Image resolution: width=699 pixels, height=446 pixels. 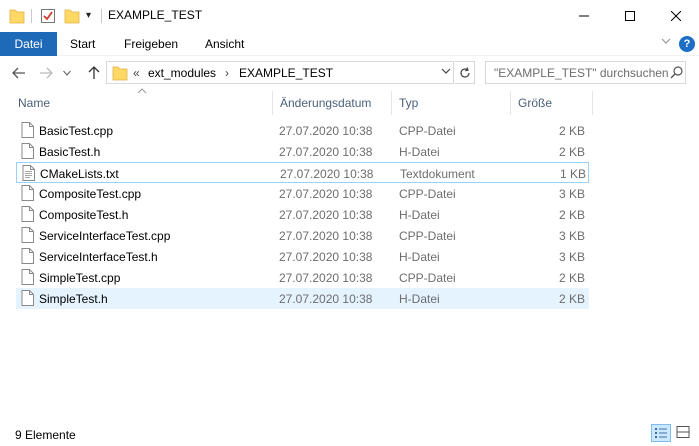 I want to click on maximize-icon, so click(x=630, y=16).